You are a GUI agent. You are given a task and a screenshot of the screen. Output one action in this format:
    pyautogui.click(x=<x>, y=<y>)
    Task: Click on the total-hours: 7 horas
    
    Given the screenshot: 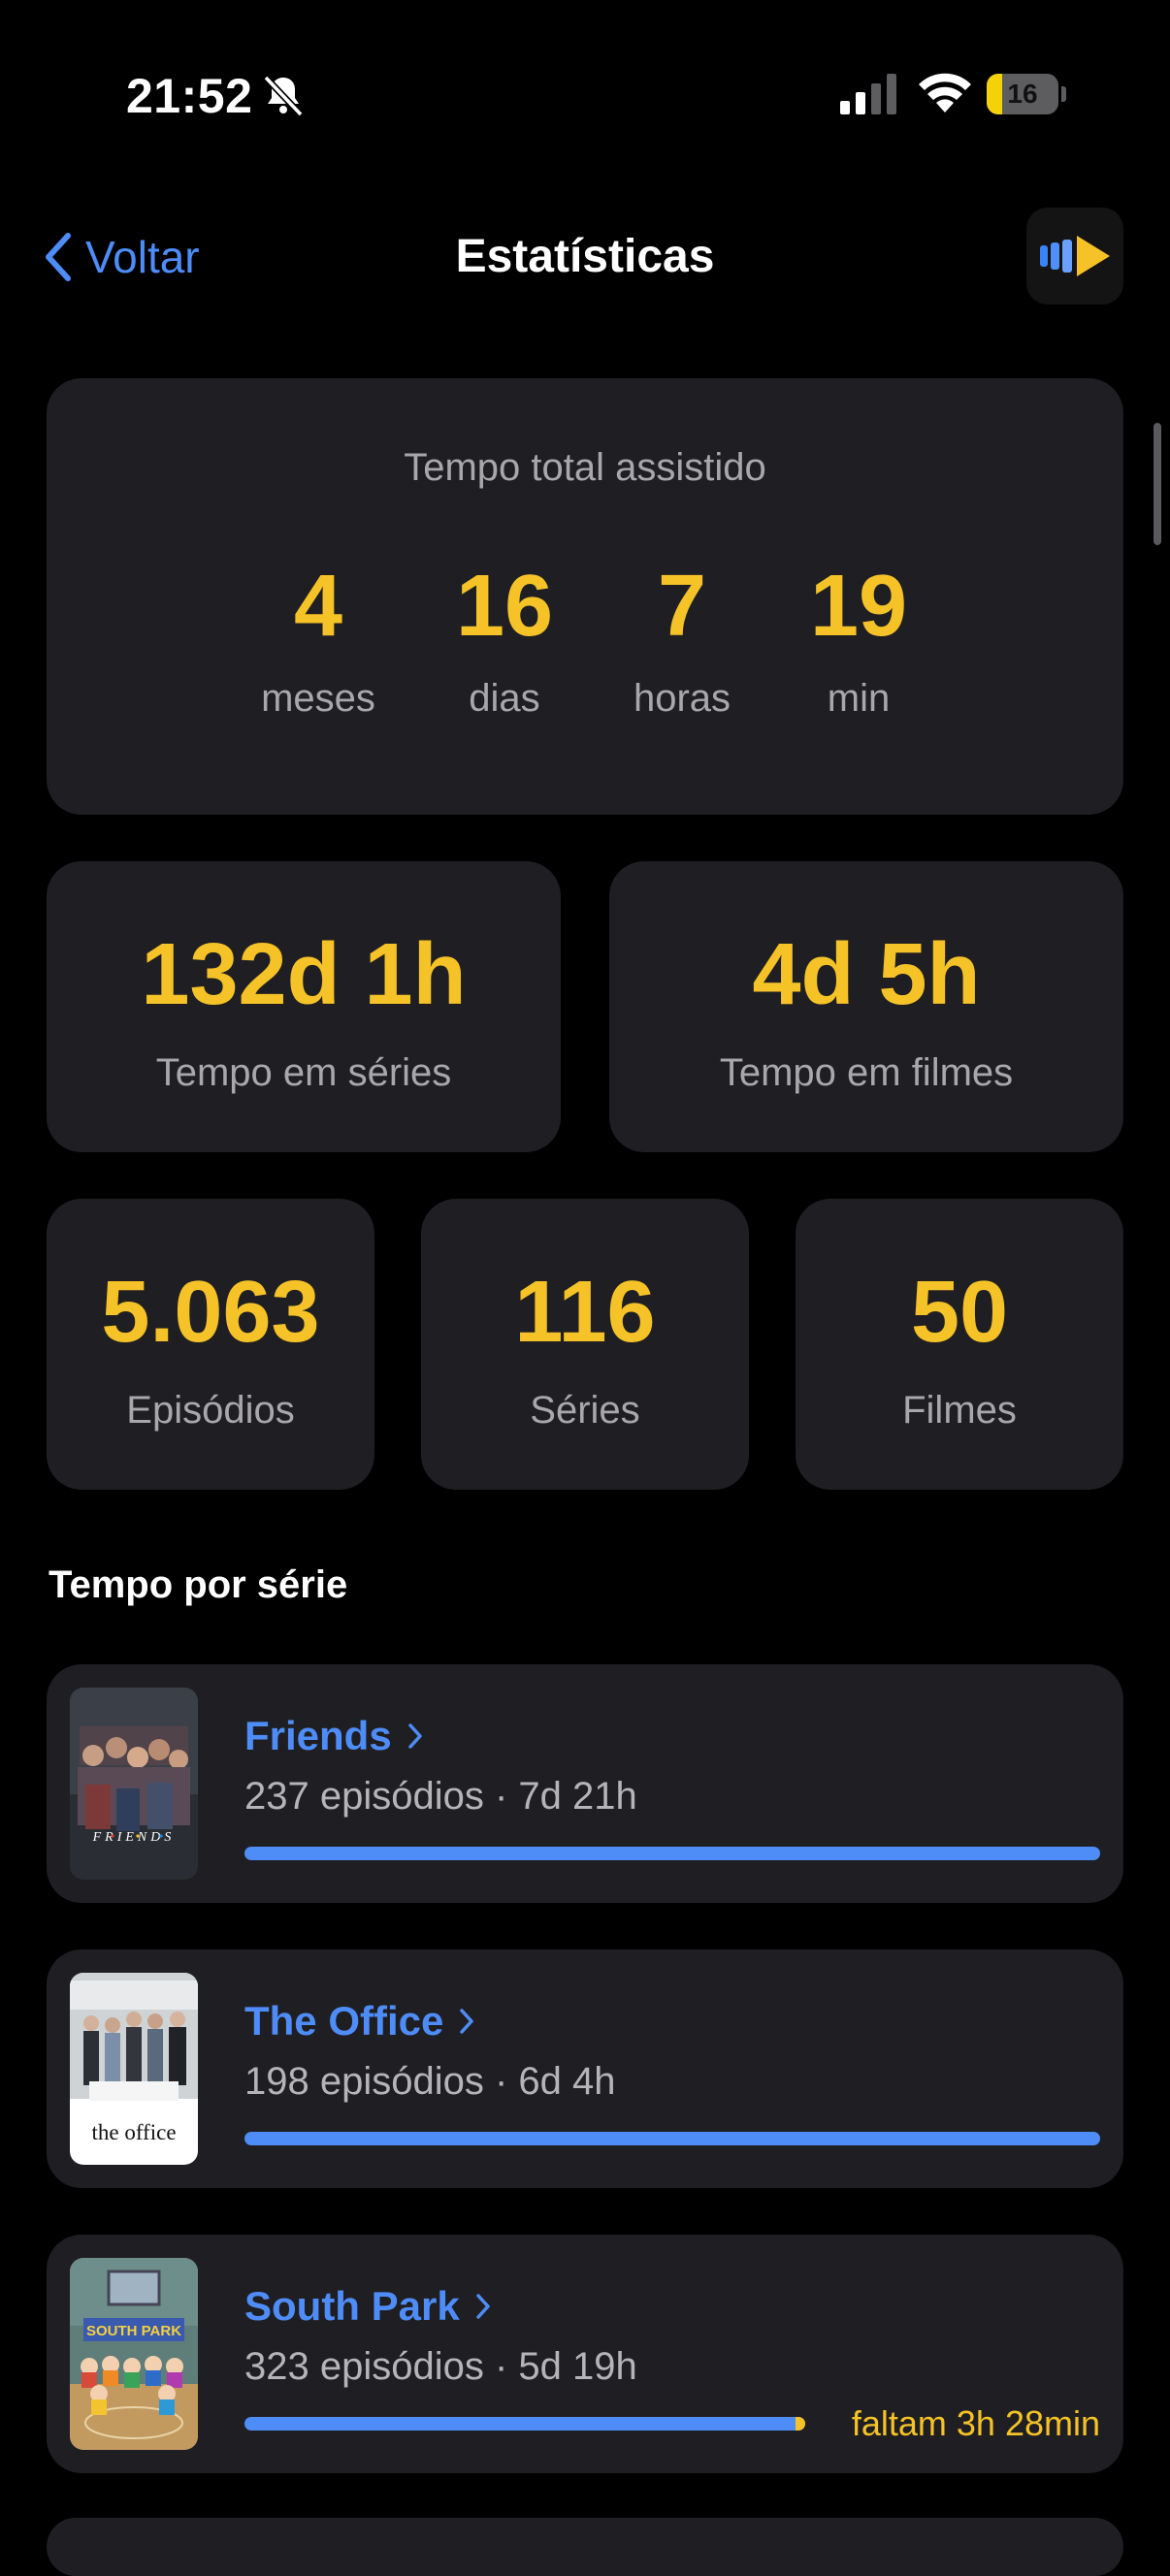 What is the action you would take?
    pyautogui.click(x=682, y=642)
    